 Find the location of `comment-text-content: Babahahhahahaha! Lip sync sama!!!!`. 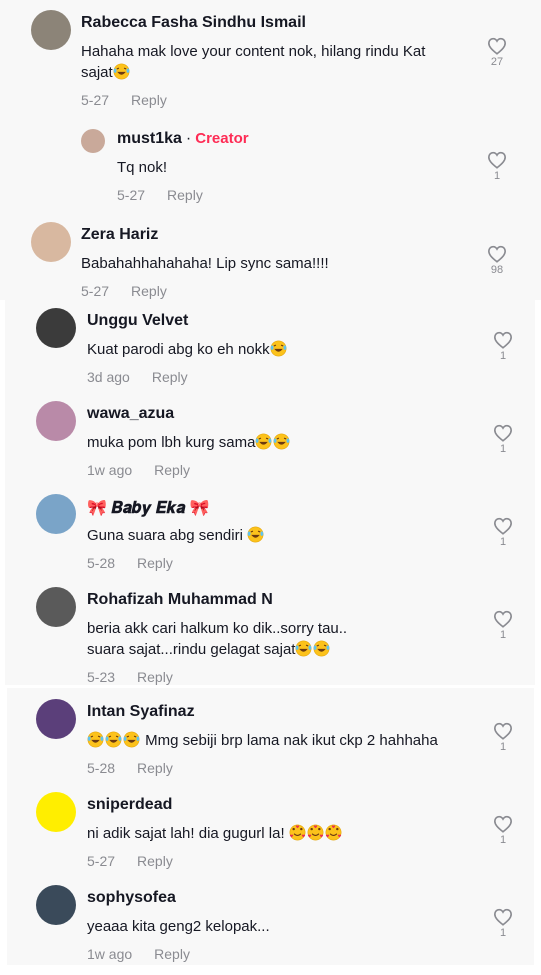

comment-text-content: Babahahhahahaha! Lip sync sama!!!! is located at coordinates (205, 263).